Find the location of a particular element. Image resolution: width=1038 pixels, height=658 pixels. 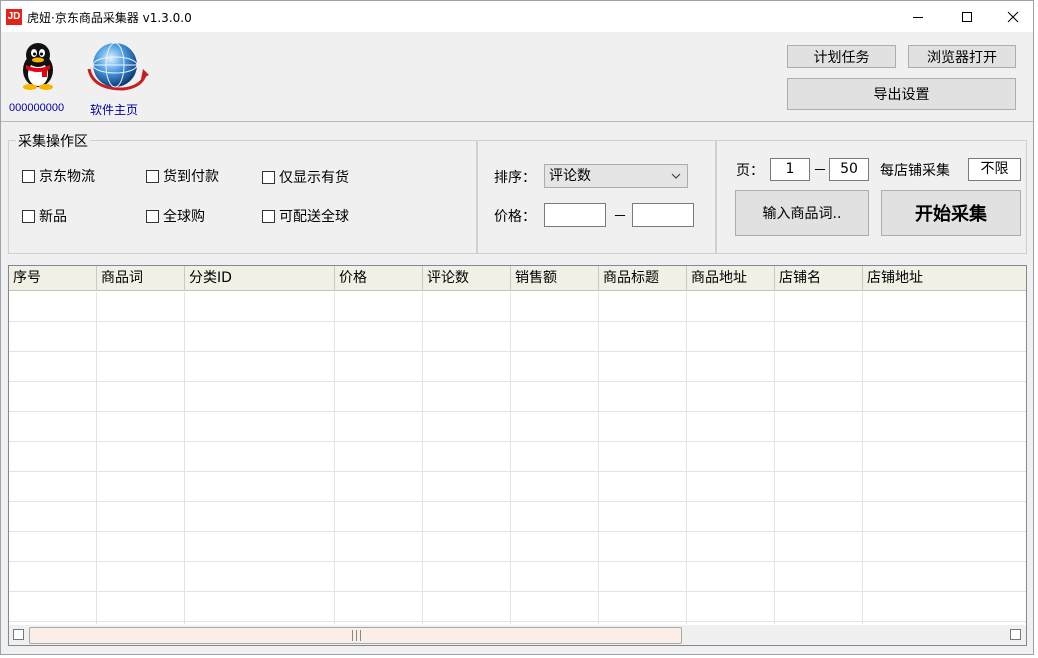

price-min-input is located at coordinates (575, 215).